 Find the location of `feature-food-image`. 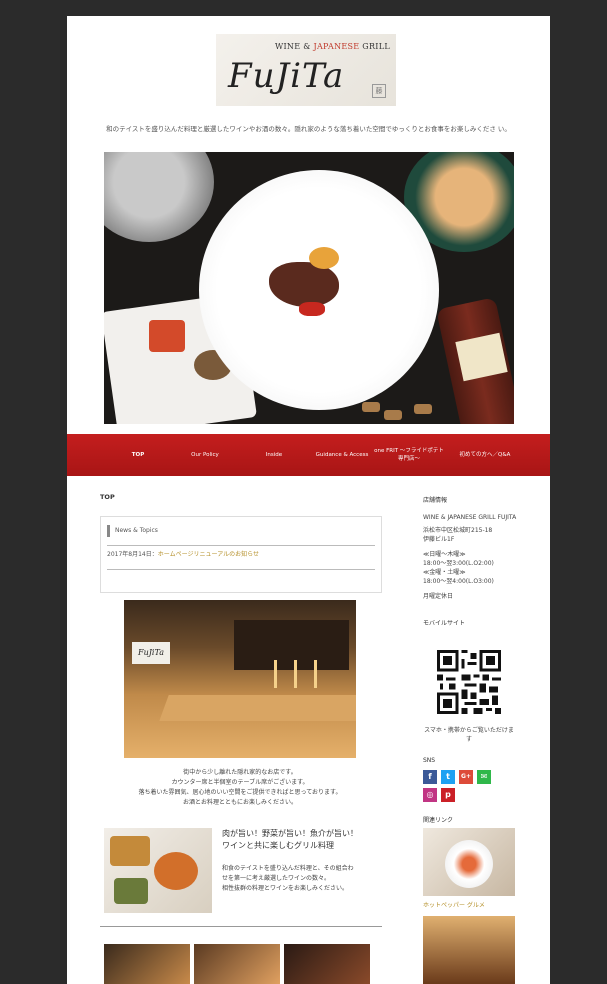

feature-food-image is located at coordinates (158, 870).